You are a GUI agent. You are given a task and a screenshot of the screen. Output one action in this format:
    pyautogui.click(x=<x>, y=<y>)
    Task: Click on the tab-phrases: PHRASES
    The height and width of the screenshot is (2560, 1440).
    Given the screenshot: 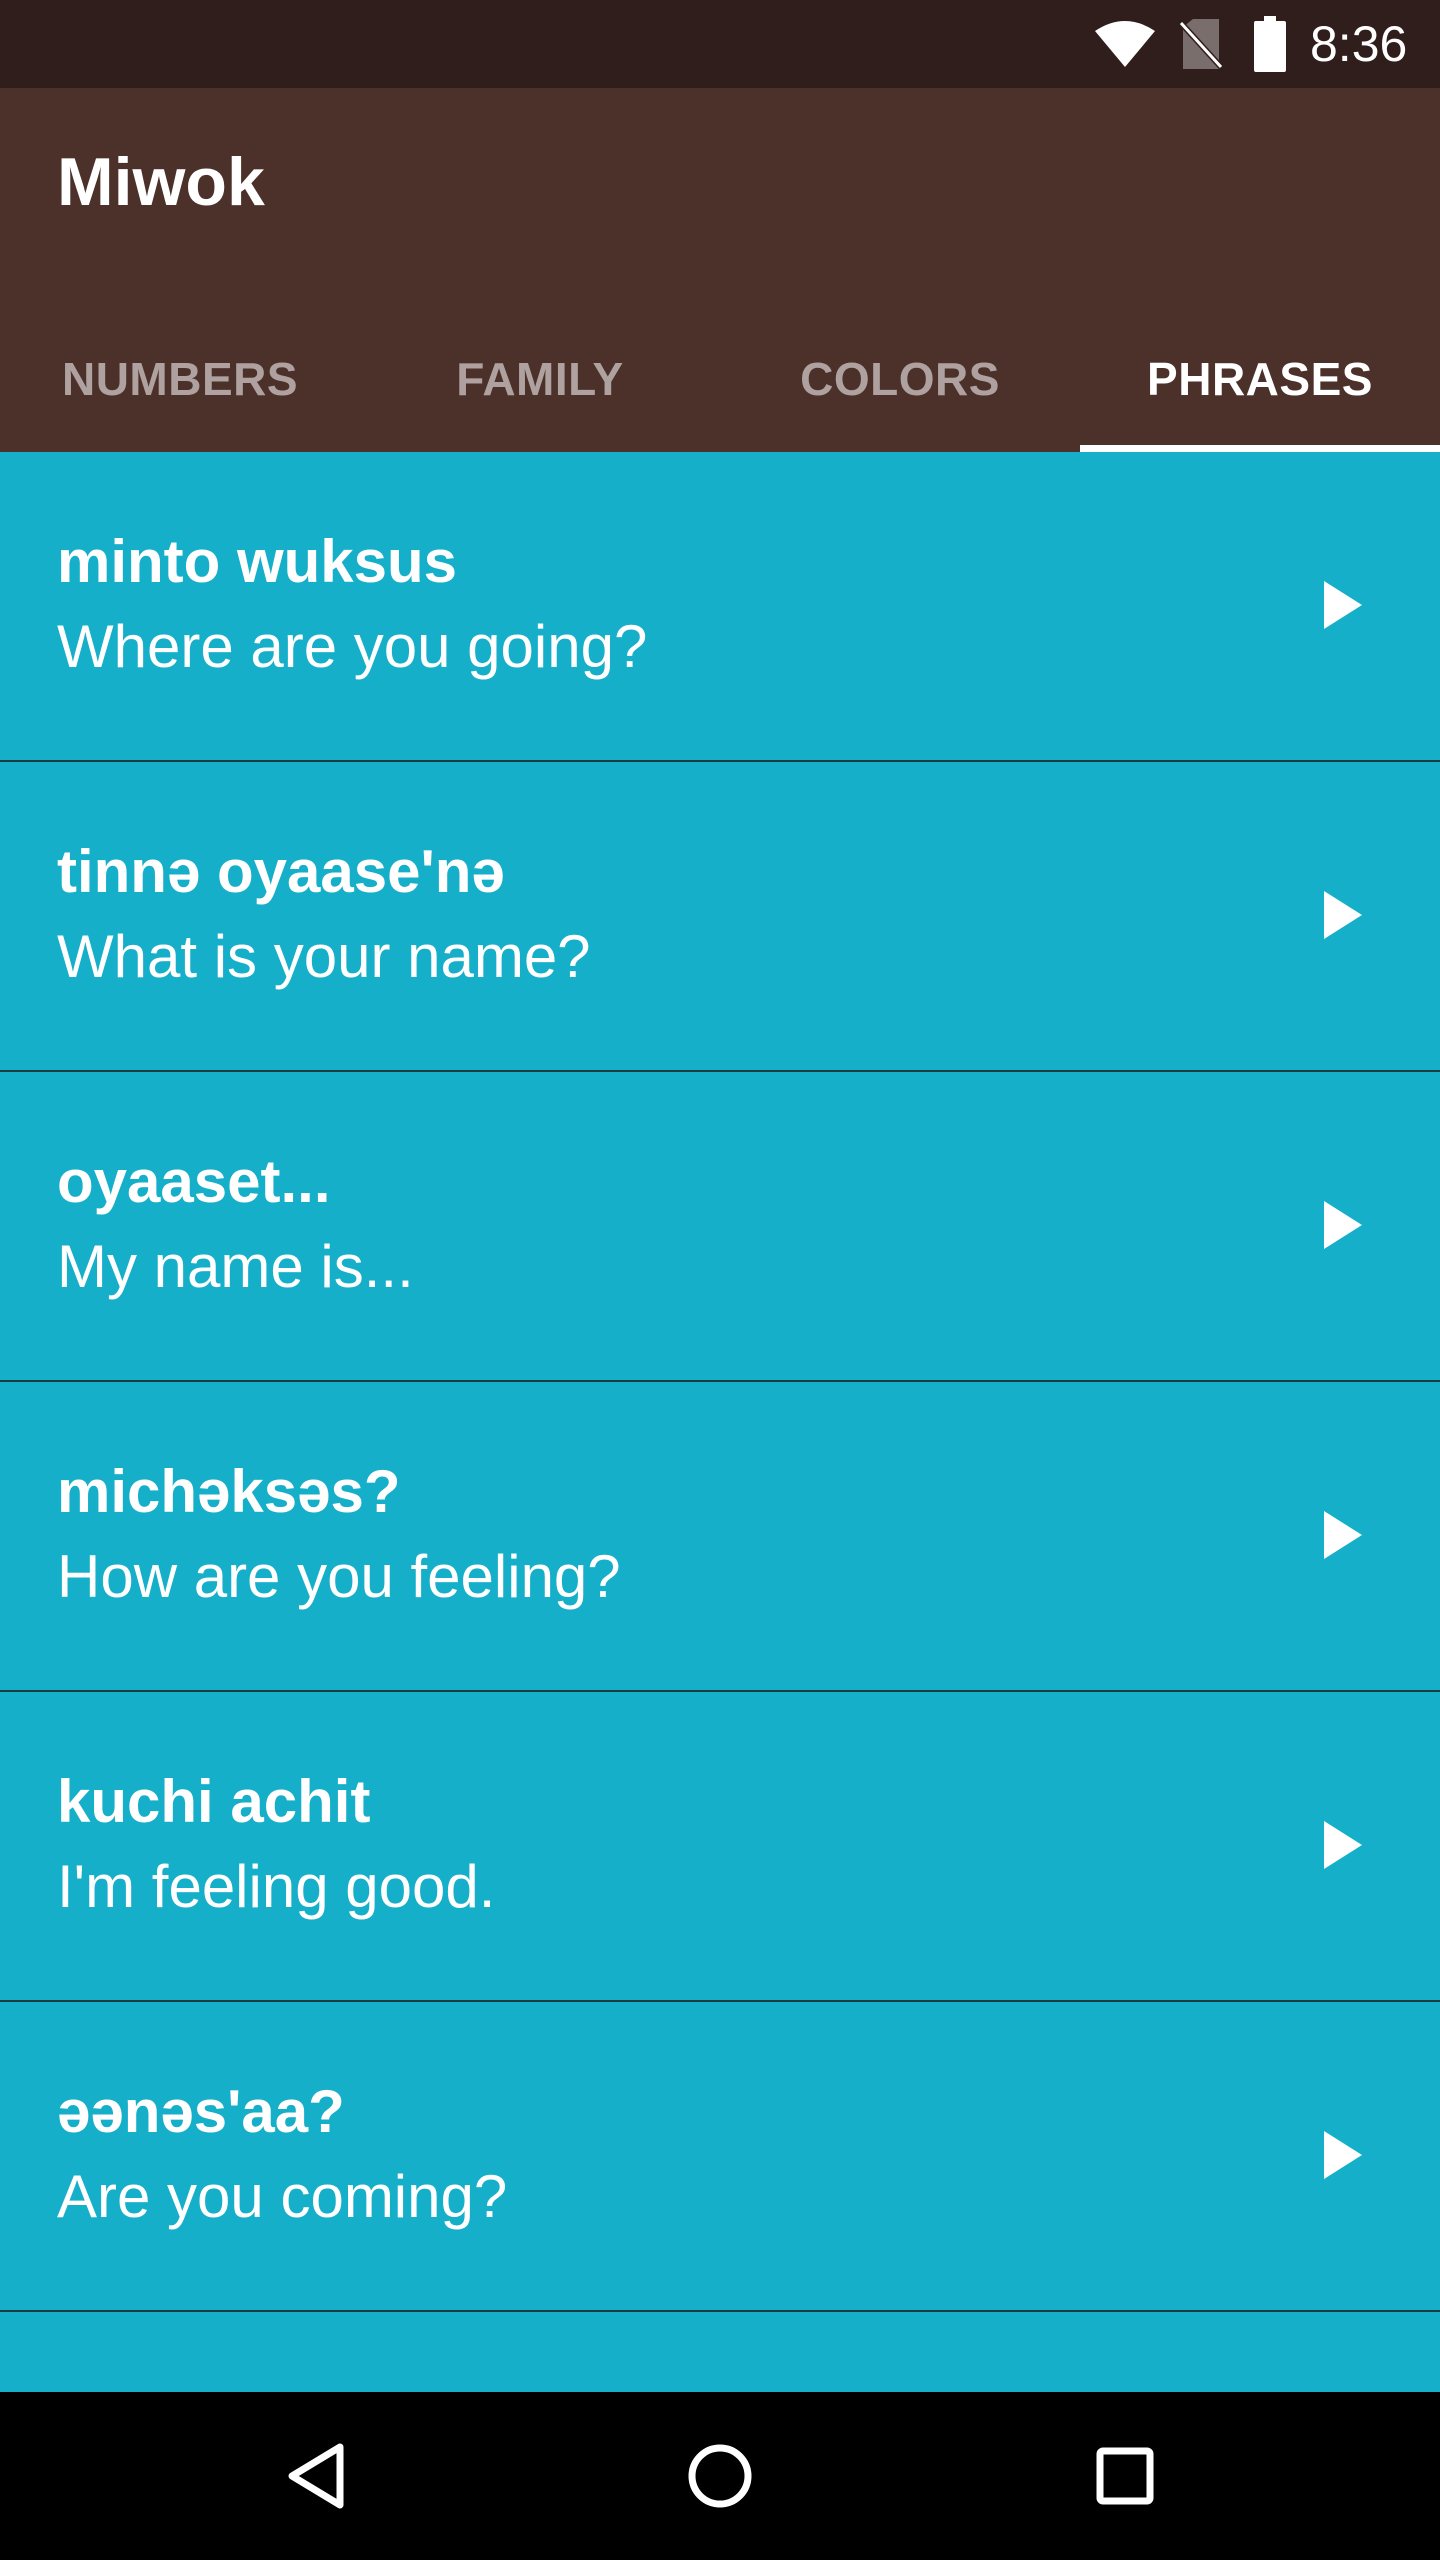 What is the action you would take?
    pyautogui.click(x=1260, y=389)
    